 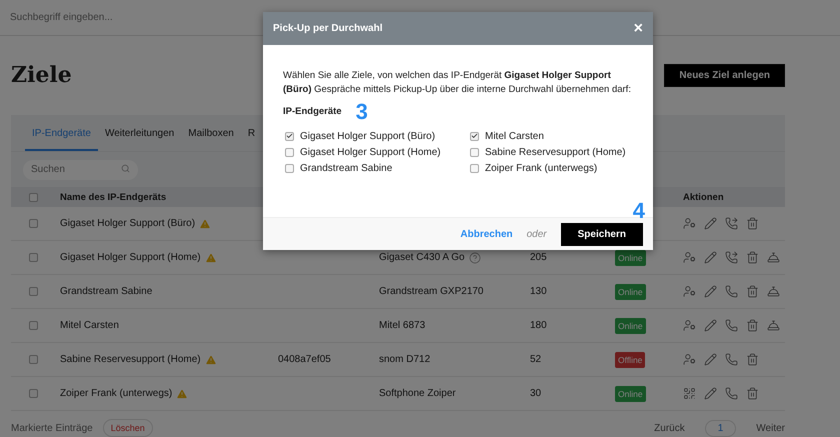 I want to click on table-cell: 52, so click(x=536, y=359).